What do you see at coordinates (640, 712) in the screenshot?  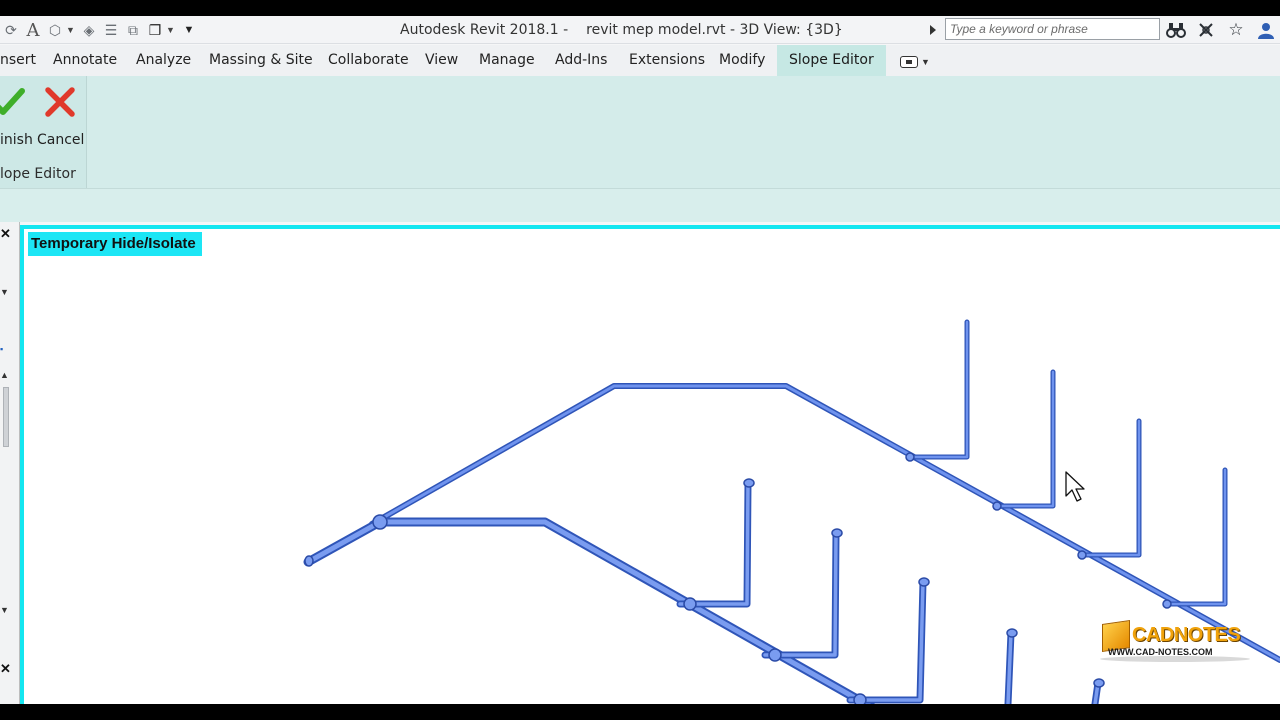 I see `letterbox-bottom` at bounding box center [640, 712].